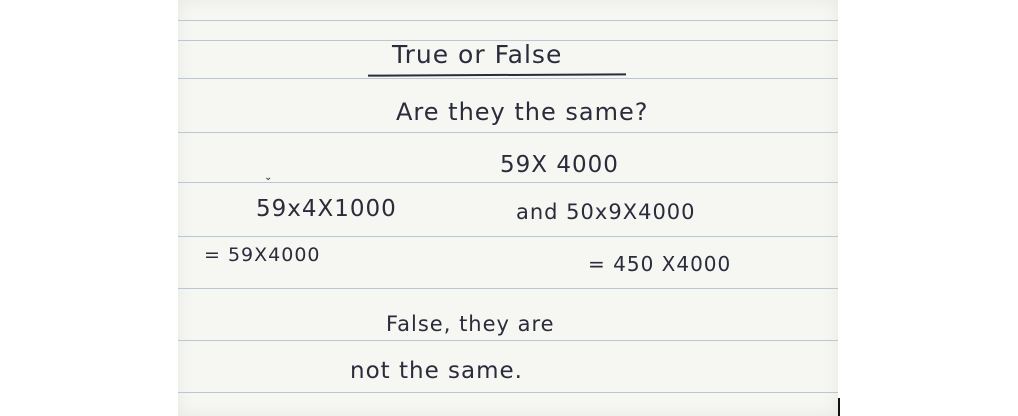 This screenshot has width=1018, height=416. I want to click on note-question: Are they the same?, so click(522, 112).